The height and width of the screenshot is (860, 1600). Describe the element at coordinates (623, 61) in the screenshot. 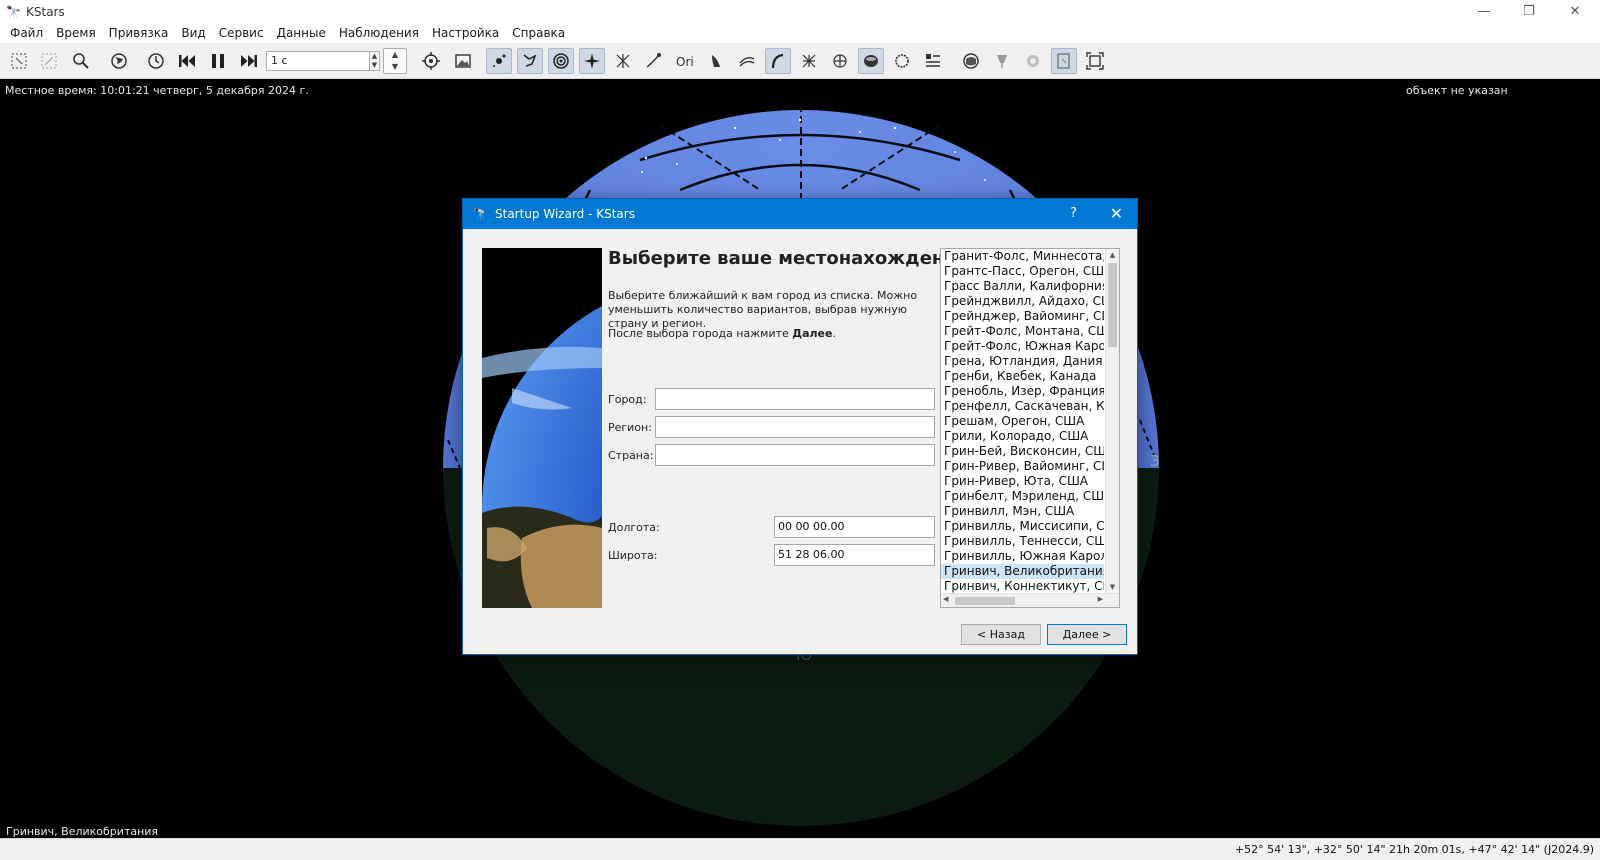

I see `supernova-icon` at that location.